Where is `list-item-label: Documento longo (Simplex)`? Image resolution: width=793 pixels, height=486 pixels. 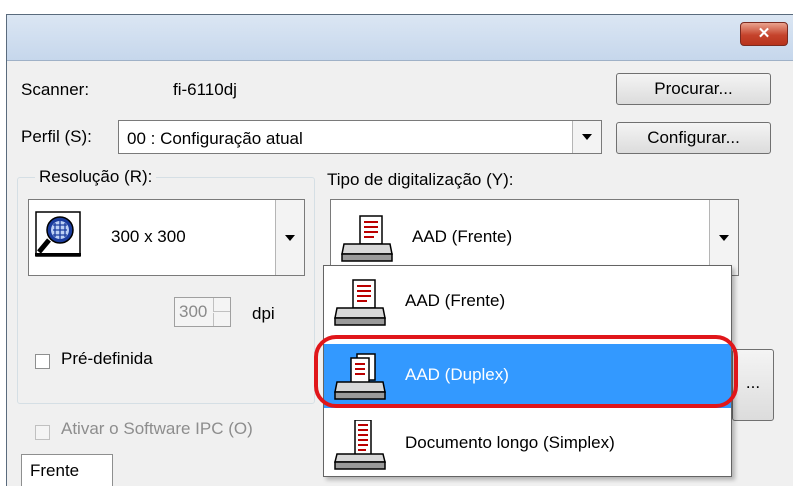
list-item-label: Documento longo (Simplex) is located at coordinates (510, 442).